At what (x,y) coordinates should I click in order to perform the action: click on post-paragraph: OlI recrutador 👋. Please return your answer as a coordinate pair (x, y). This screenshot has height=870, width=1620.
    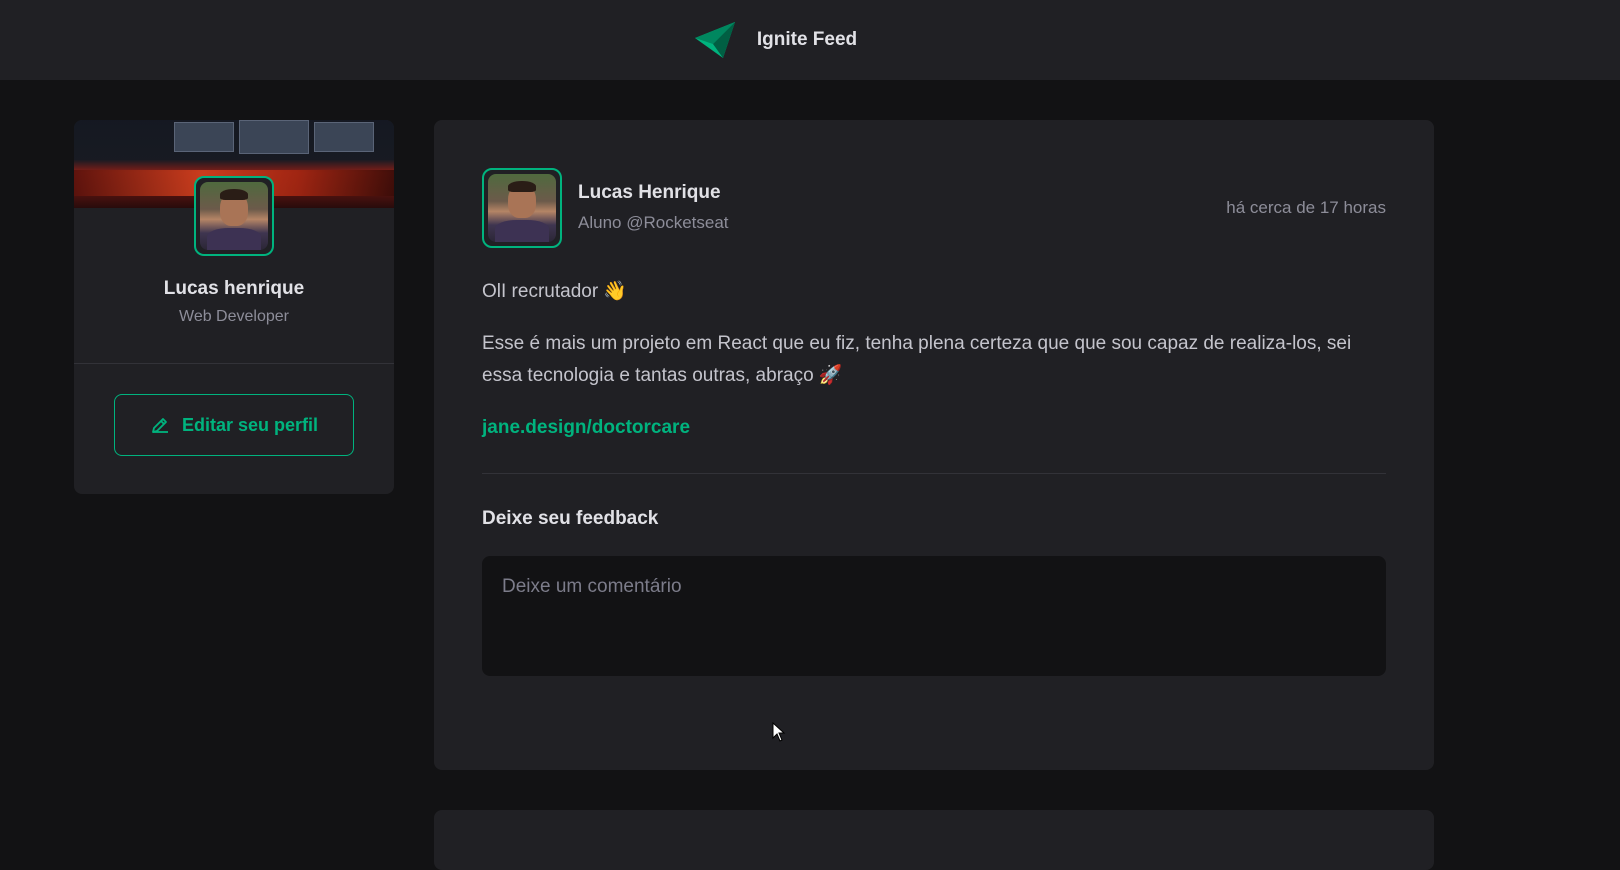
    Looking at the image, I should click on (555, 291).